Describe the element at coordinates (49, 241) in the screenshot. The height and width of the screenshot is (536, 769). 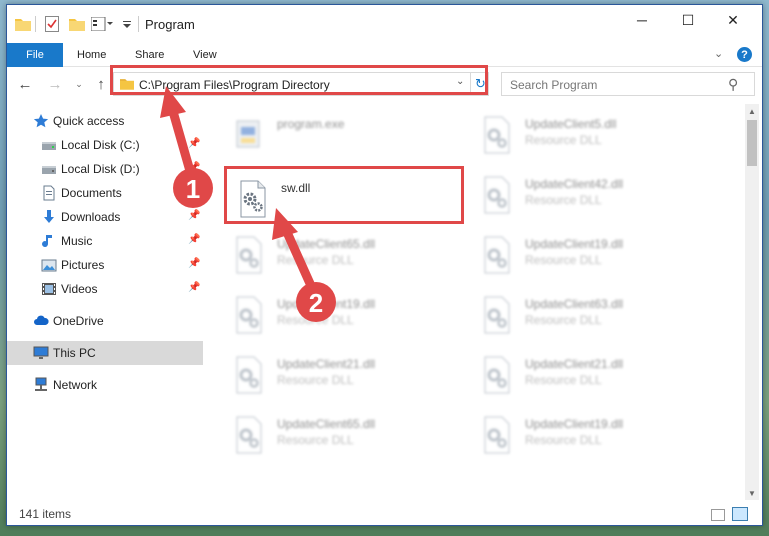
I see `music-icon` at that location.